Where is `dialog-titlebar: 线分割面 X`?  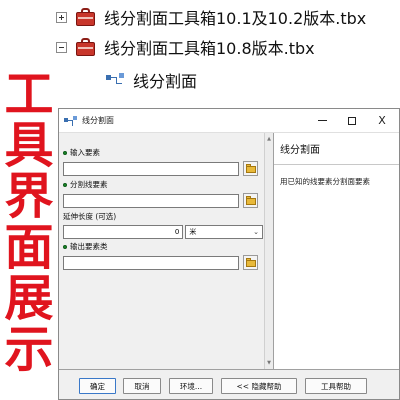
dialog-titlebar: 线分割面 X is located at coordinates (229, 121).